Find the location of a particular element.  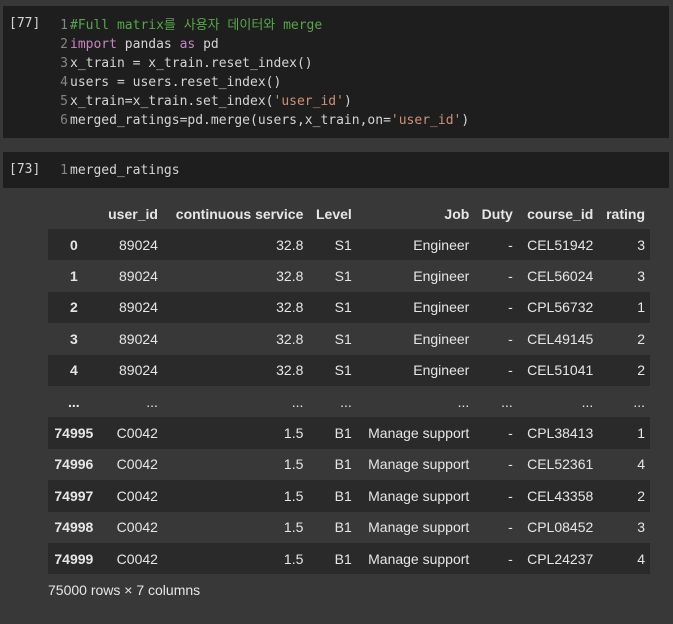

row-index: 74998 is located at coordinates (74, 527).